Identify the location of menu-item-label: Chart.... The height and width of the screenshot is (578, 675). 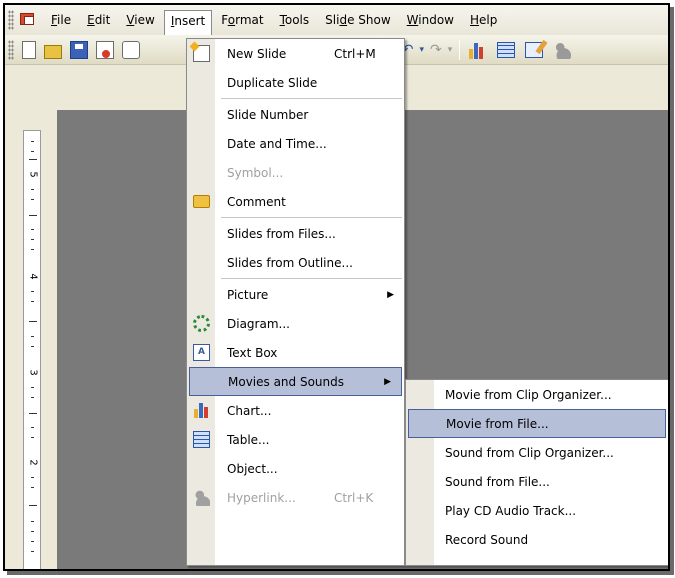
(249, 410).